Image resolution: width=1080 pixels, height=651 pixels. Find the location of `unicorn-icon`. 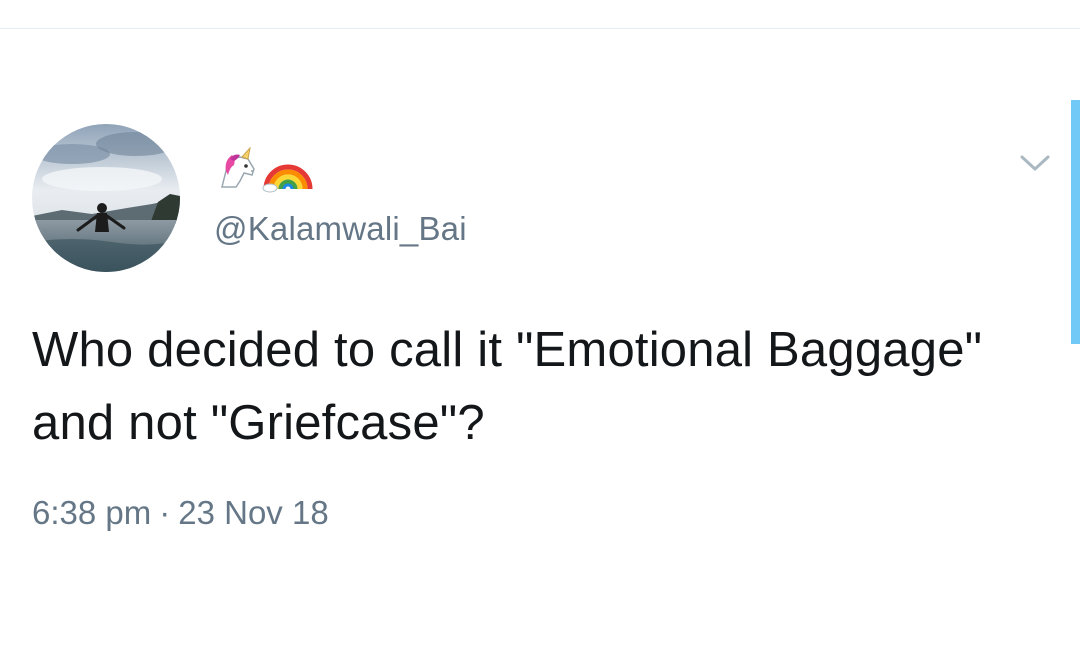

unicorn-icon is located at coordinates (238, 167).